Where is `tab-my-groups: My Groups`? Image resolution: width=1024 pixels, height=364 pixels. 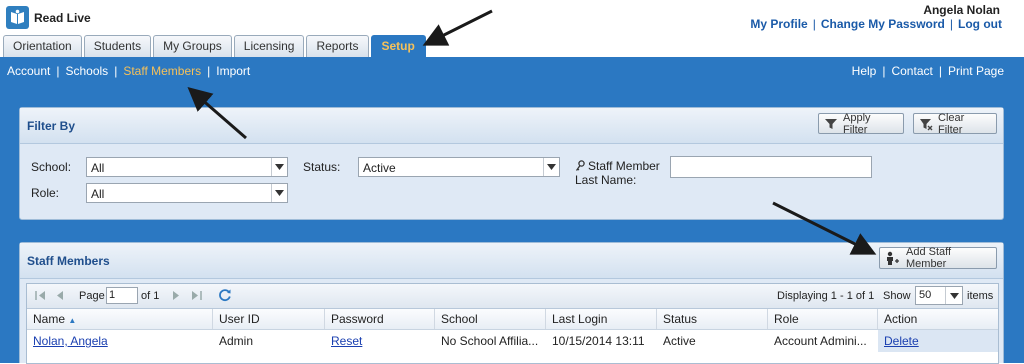
tab-my-groups: My Groups is located at coordinates (192, 46).